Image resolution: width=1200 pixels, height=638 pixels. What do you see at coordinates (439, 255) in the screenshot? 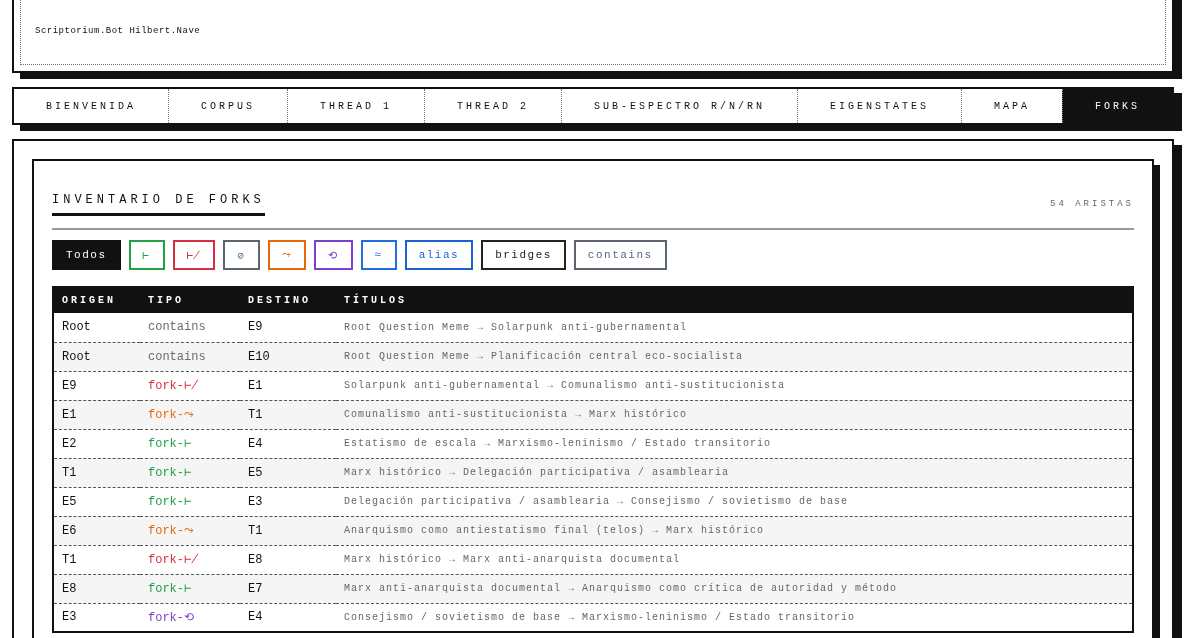
I see `filter-chip: alias` at bounding box center [439, 255].